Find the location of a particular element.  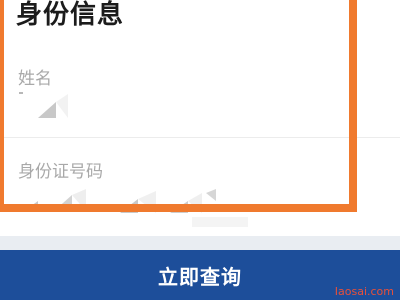

name-label: 姓名 is located at coordinates (35, 79).